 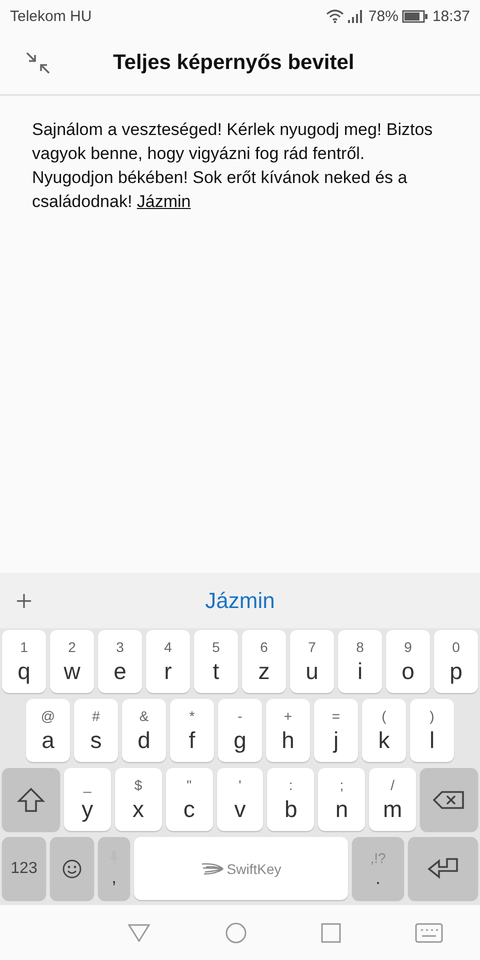 I want to click on letter-key: ( k, so click(x=384, y=730).